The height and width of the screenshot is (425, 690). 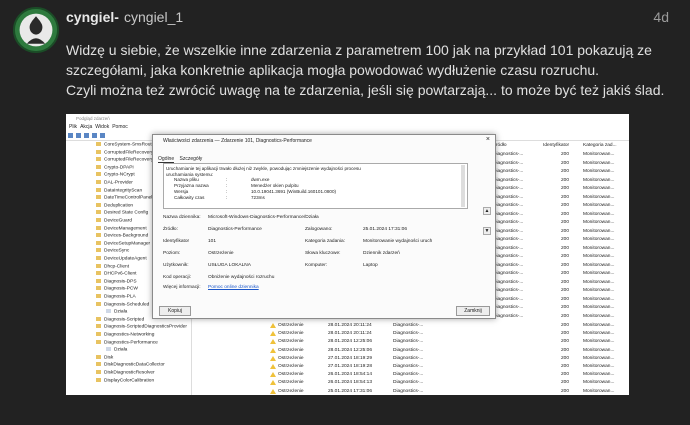 What do you see at coordinates (487, 211) in the screenshot?
I see `up-arrow-icon: ▲` at bounding box center [487, 211].